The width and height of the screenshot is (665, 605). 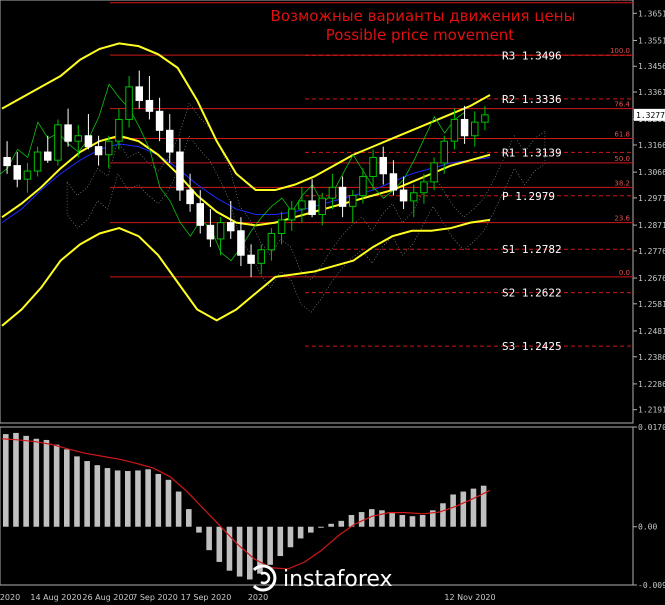 What do you see at coordinates (620, 1) in the screenshot?
I see `fib-level-label: 161.8` at bounding box center [620, 1].